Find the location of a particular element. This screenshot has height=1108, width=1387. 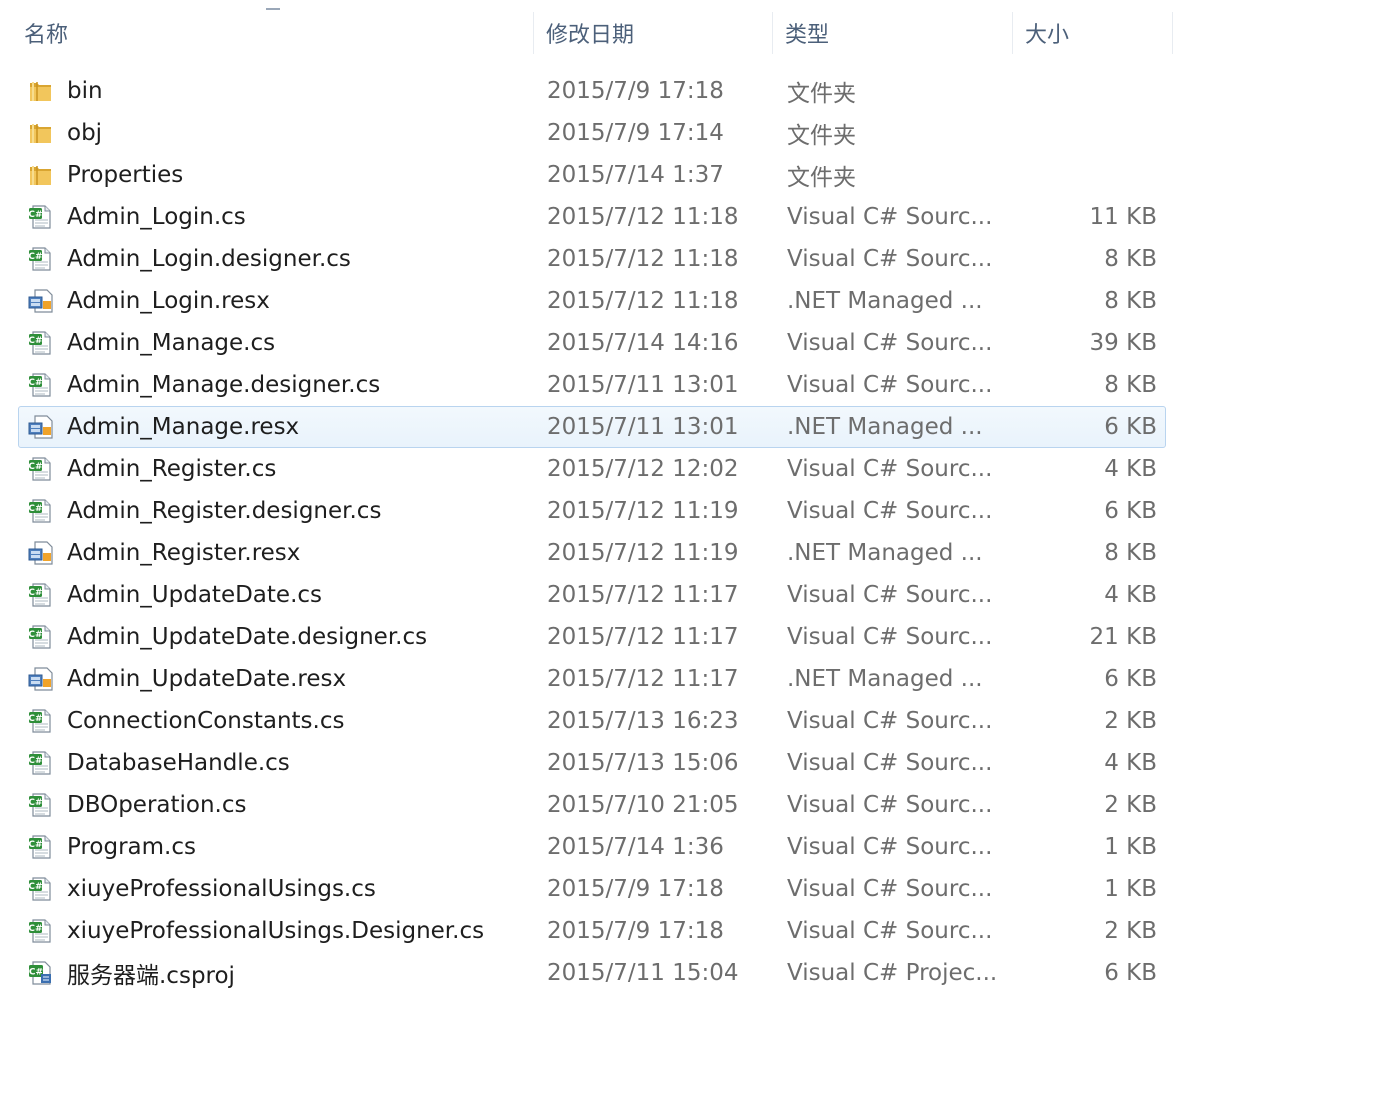

file-name: Admin_Login.resx is located at coordinates (168, 301).